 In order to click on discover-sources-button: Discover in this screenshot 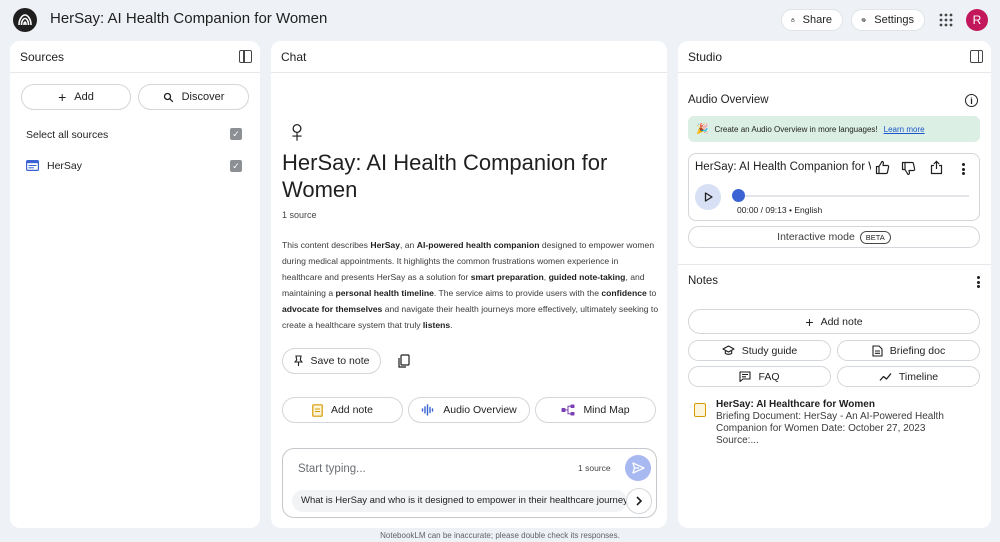, I will do `click(193, 97)`.